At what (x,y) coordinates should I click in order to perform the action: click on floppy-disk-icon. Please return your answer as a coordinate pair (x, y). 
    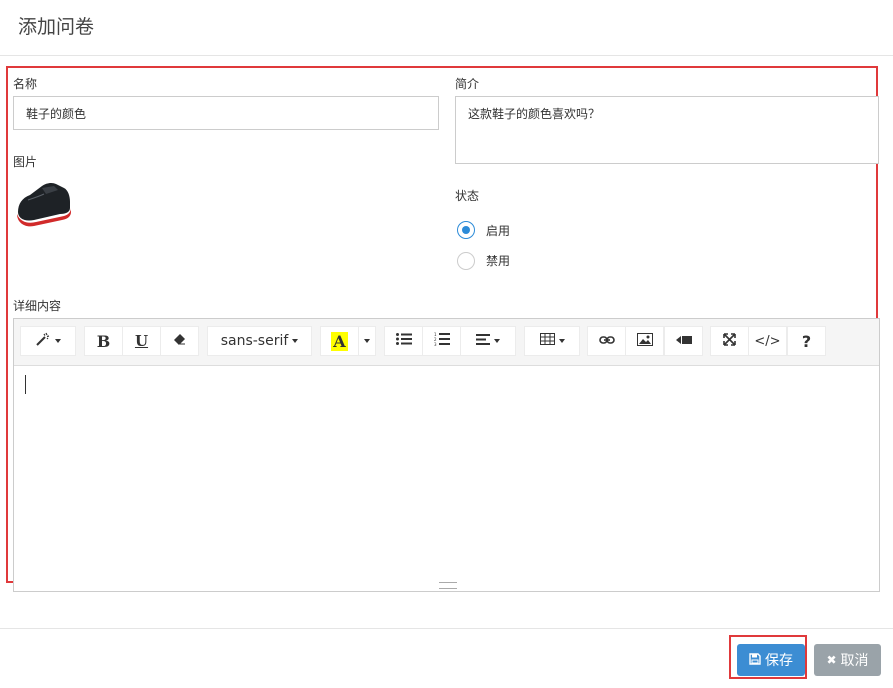
    Looking at the image, I should click on (755, 660).